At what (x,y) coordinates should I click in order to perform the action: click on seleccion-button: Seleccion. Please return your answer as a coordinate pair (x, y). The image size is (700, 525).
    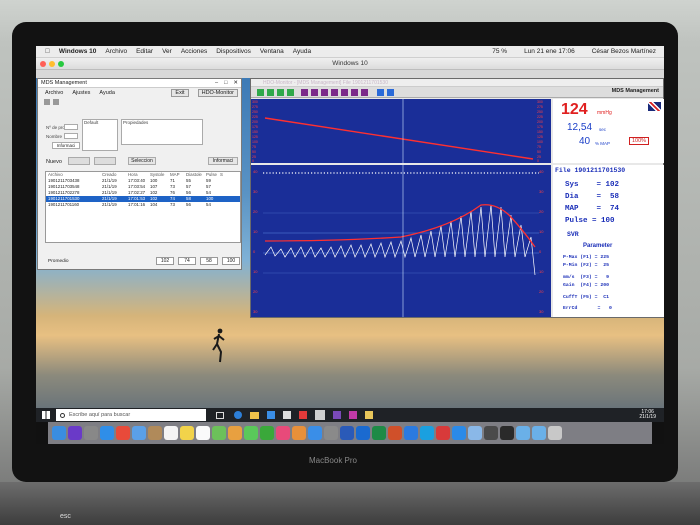
    Looking at the image, I should click on (142, 161).